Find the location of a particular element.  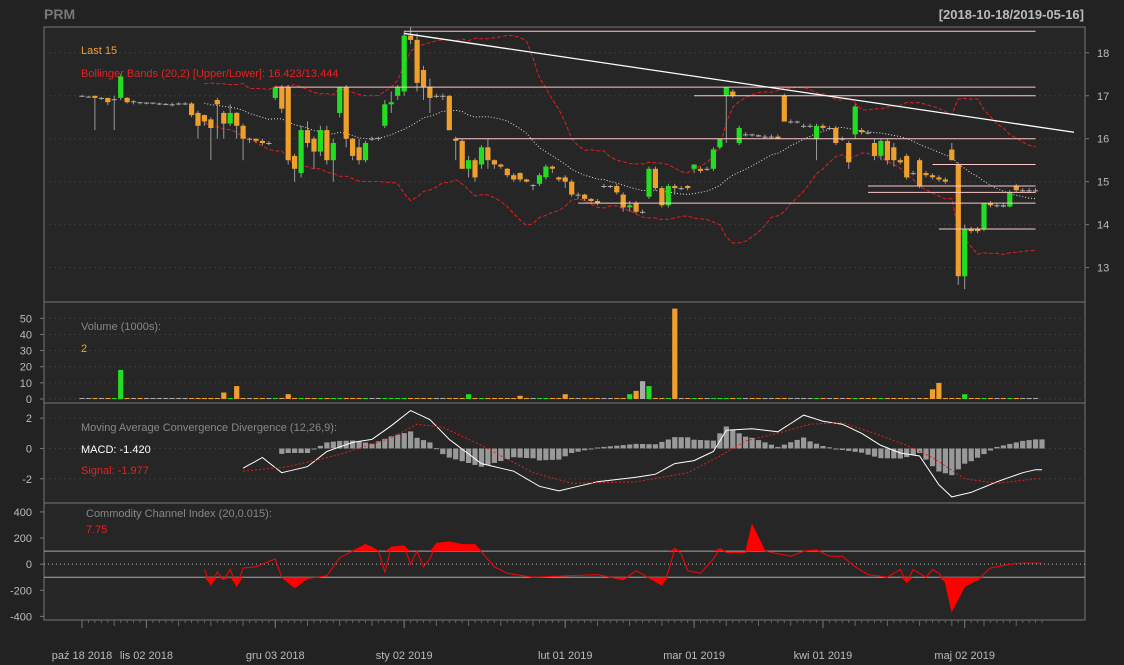

price-axis-tick-label: 16 is located at coordinates (1103, 140).